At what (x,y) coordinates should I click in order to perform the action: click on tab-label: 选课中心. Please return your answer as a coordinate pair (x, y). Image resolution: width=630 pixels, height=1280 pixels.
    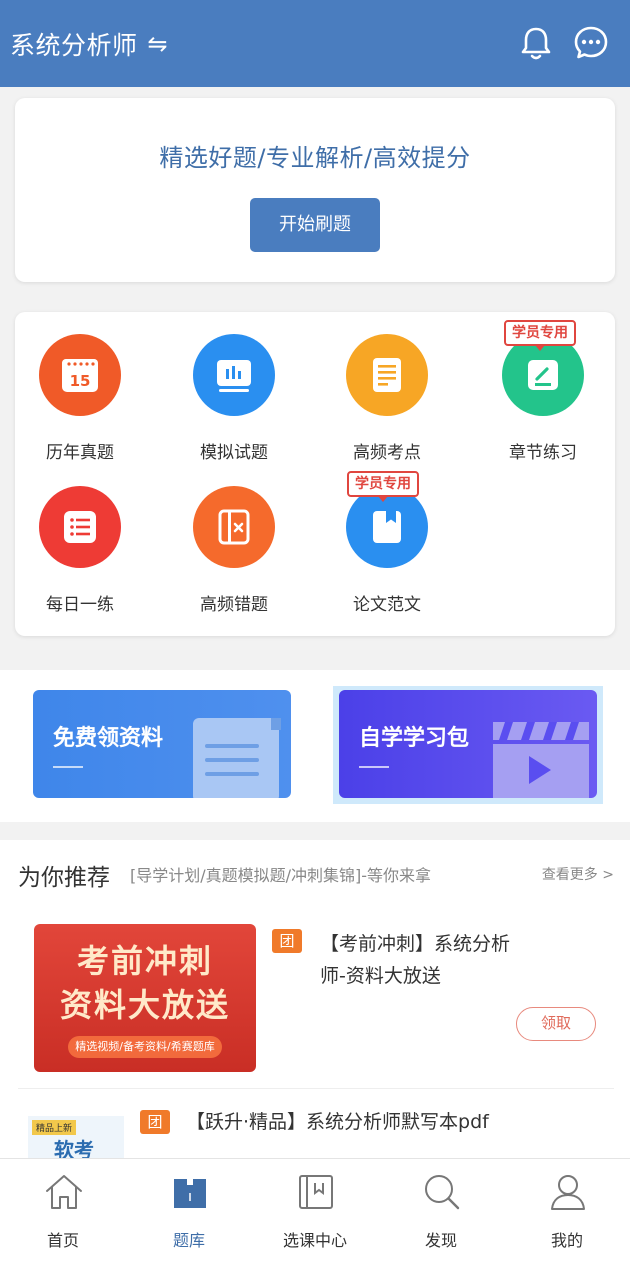
    Looking at the image, I should click on (314, 1240).